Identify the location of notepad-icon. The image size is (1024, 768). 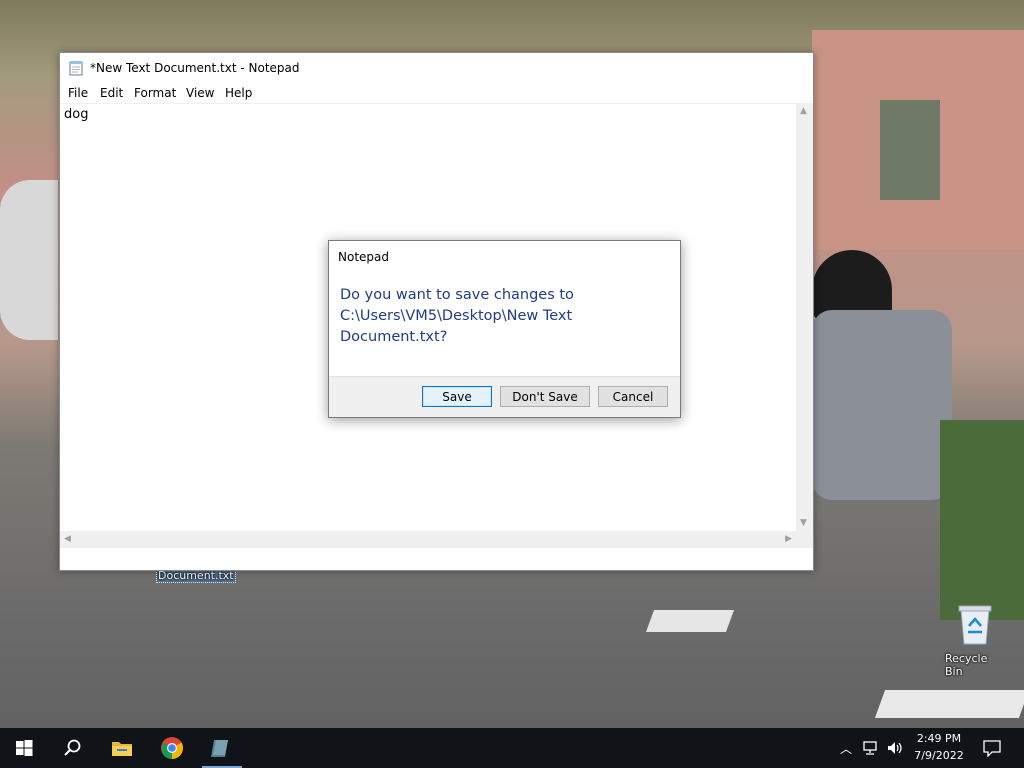
(76, 68).